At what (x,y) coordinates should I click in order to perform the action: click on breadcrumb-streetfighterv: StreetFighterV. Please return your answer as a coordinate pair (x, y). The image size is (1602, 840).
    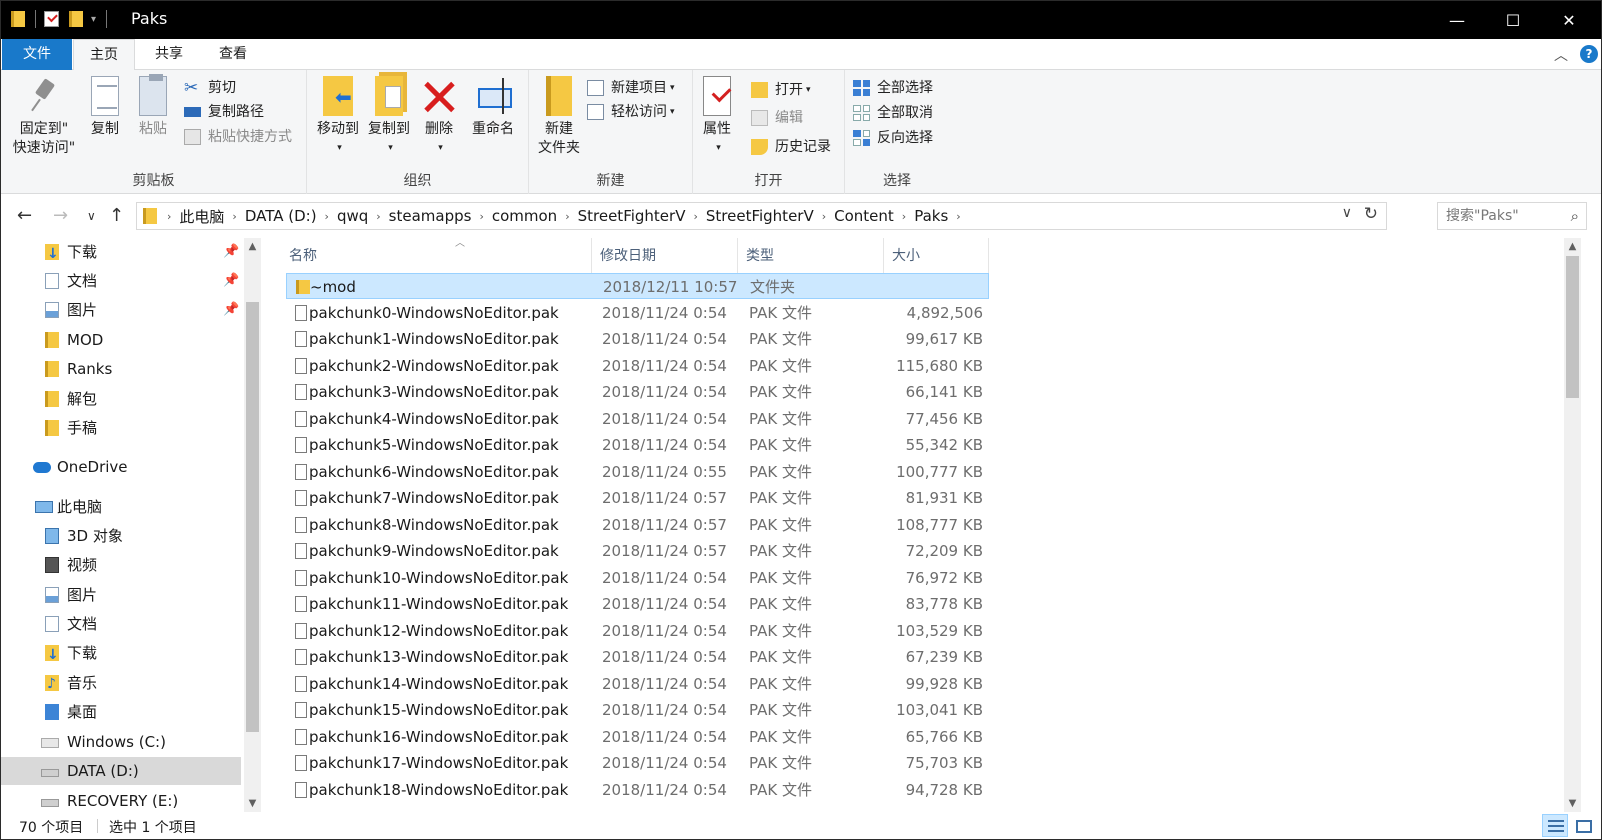
    Looking at the image, I should click on (632, 216).